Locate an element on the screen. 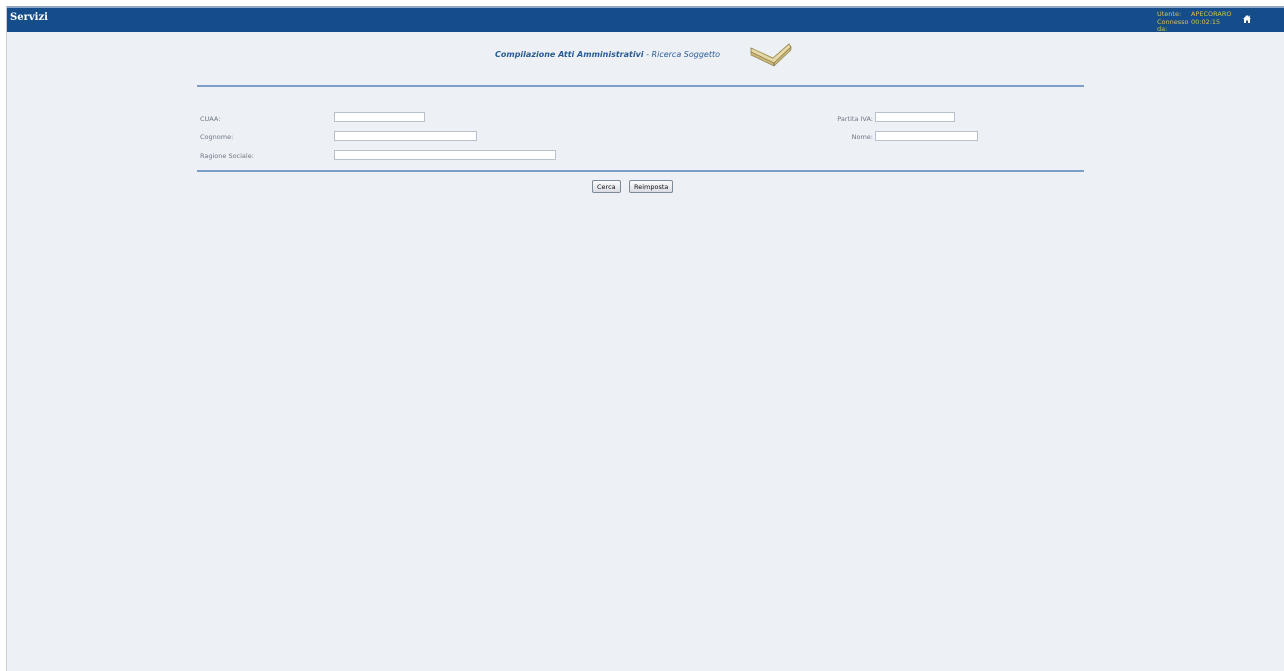 This screenshot has height=671, width=1284. partita-iva-label: Partita IVA: is located at coordinates (855, 119).